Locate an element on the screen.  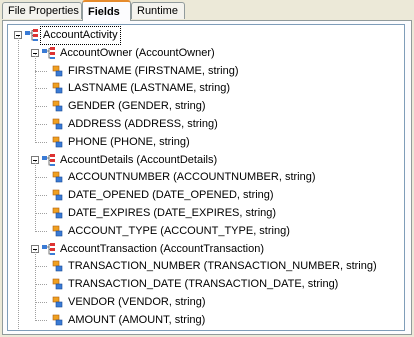
tree-field-node: DATE_EXPIRES (DATE_EXPIRES, string) is located at coordinates (206, 213).